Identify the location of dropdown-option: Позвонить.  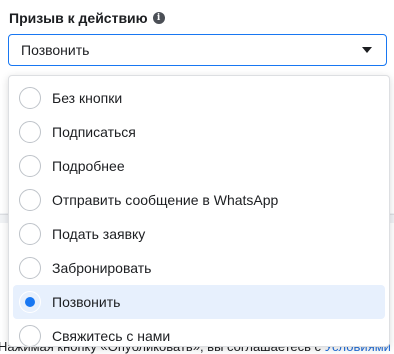
(199, 302).